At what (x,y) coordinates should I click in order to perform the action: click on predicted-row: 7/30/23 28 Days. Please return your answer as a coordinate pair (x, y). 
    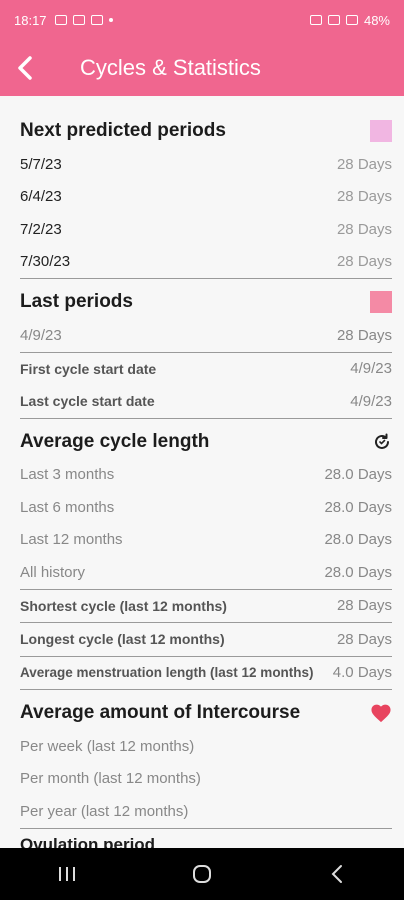
    Looking at the image, I should click on (206, 262).